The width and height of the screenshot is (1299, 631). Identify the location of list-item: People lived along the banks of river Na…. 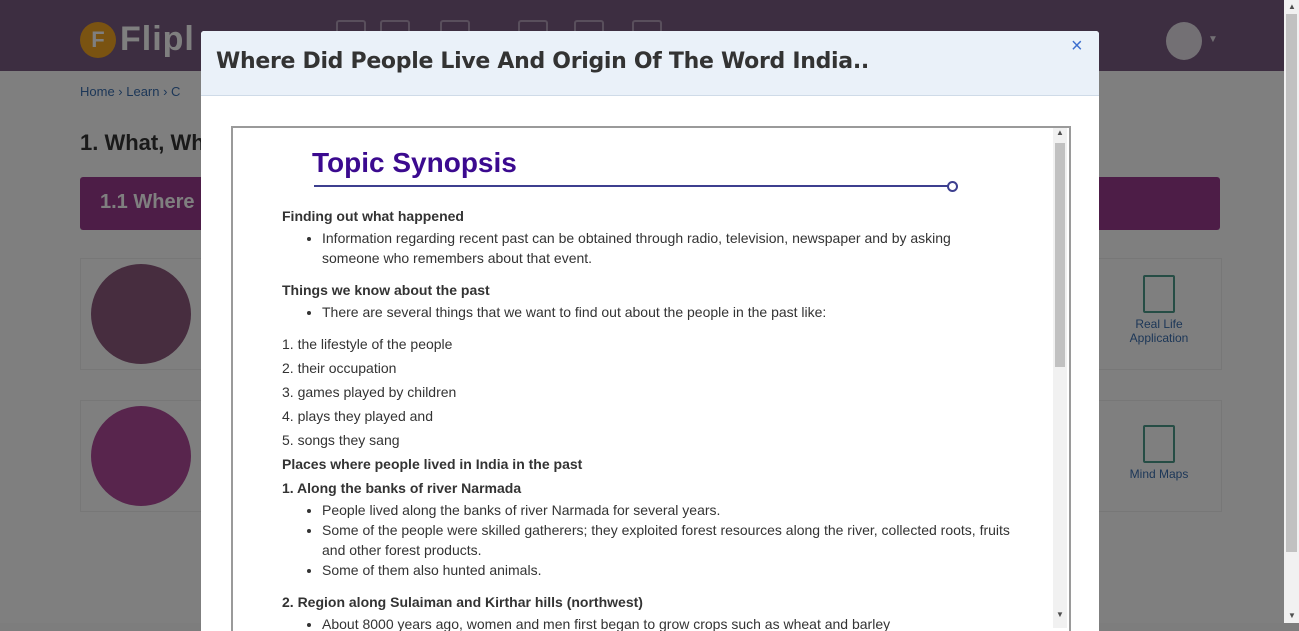
(667, 510).